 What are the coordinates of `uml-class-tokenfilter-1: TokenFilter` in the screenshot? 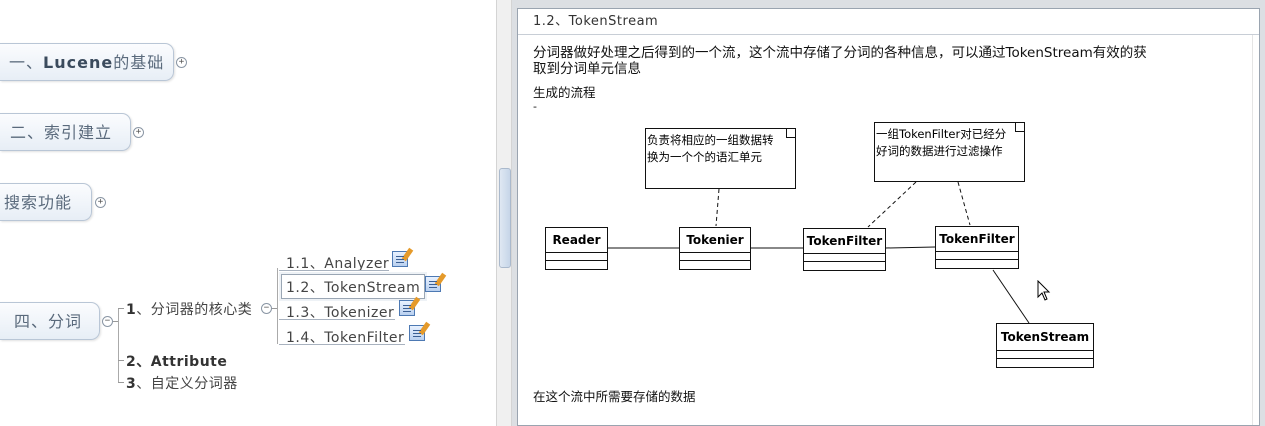 It's located at (844, 249).